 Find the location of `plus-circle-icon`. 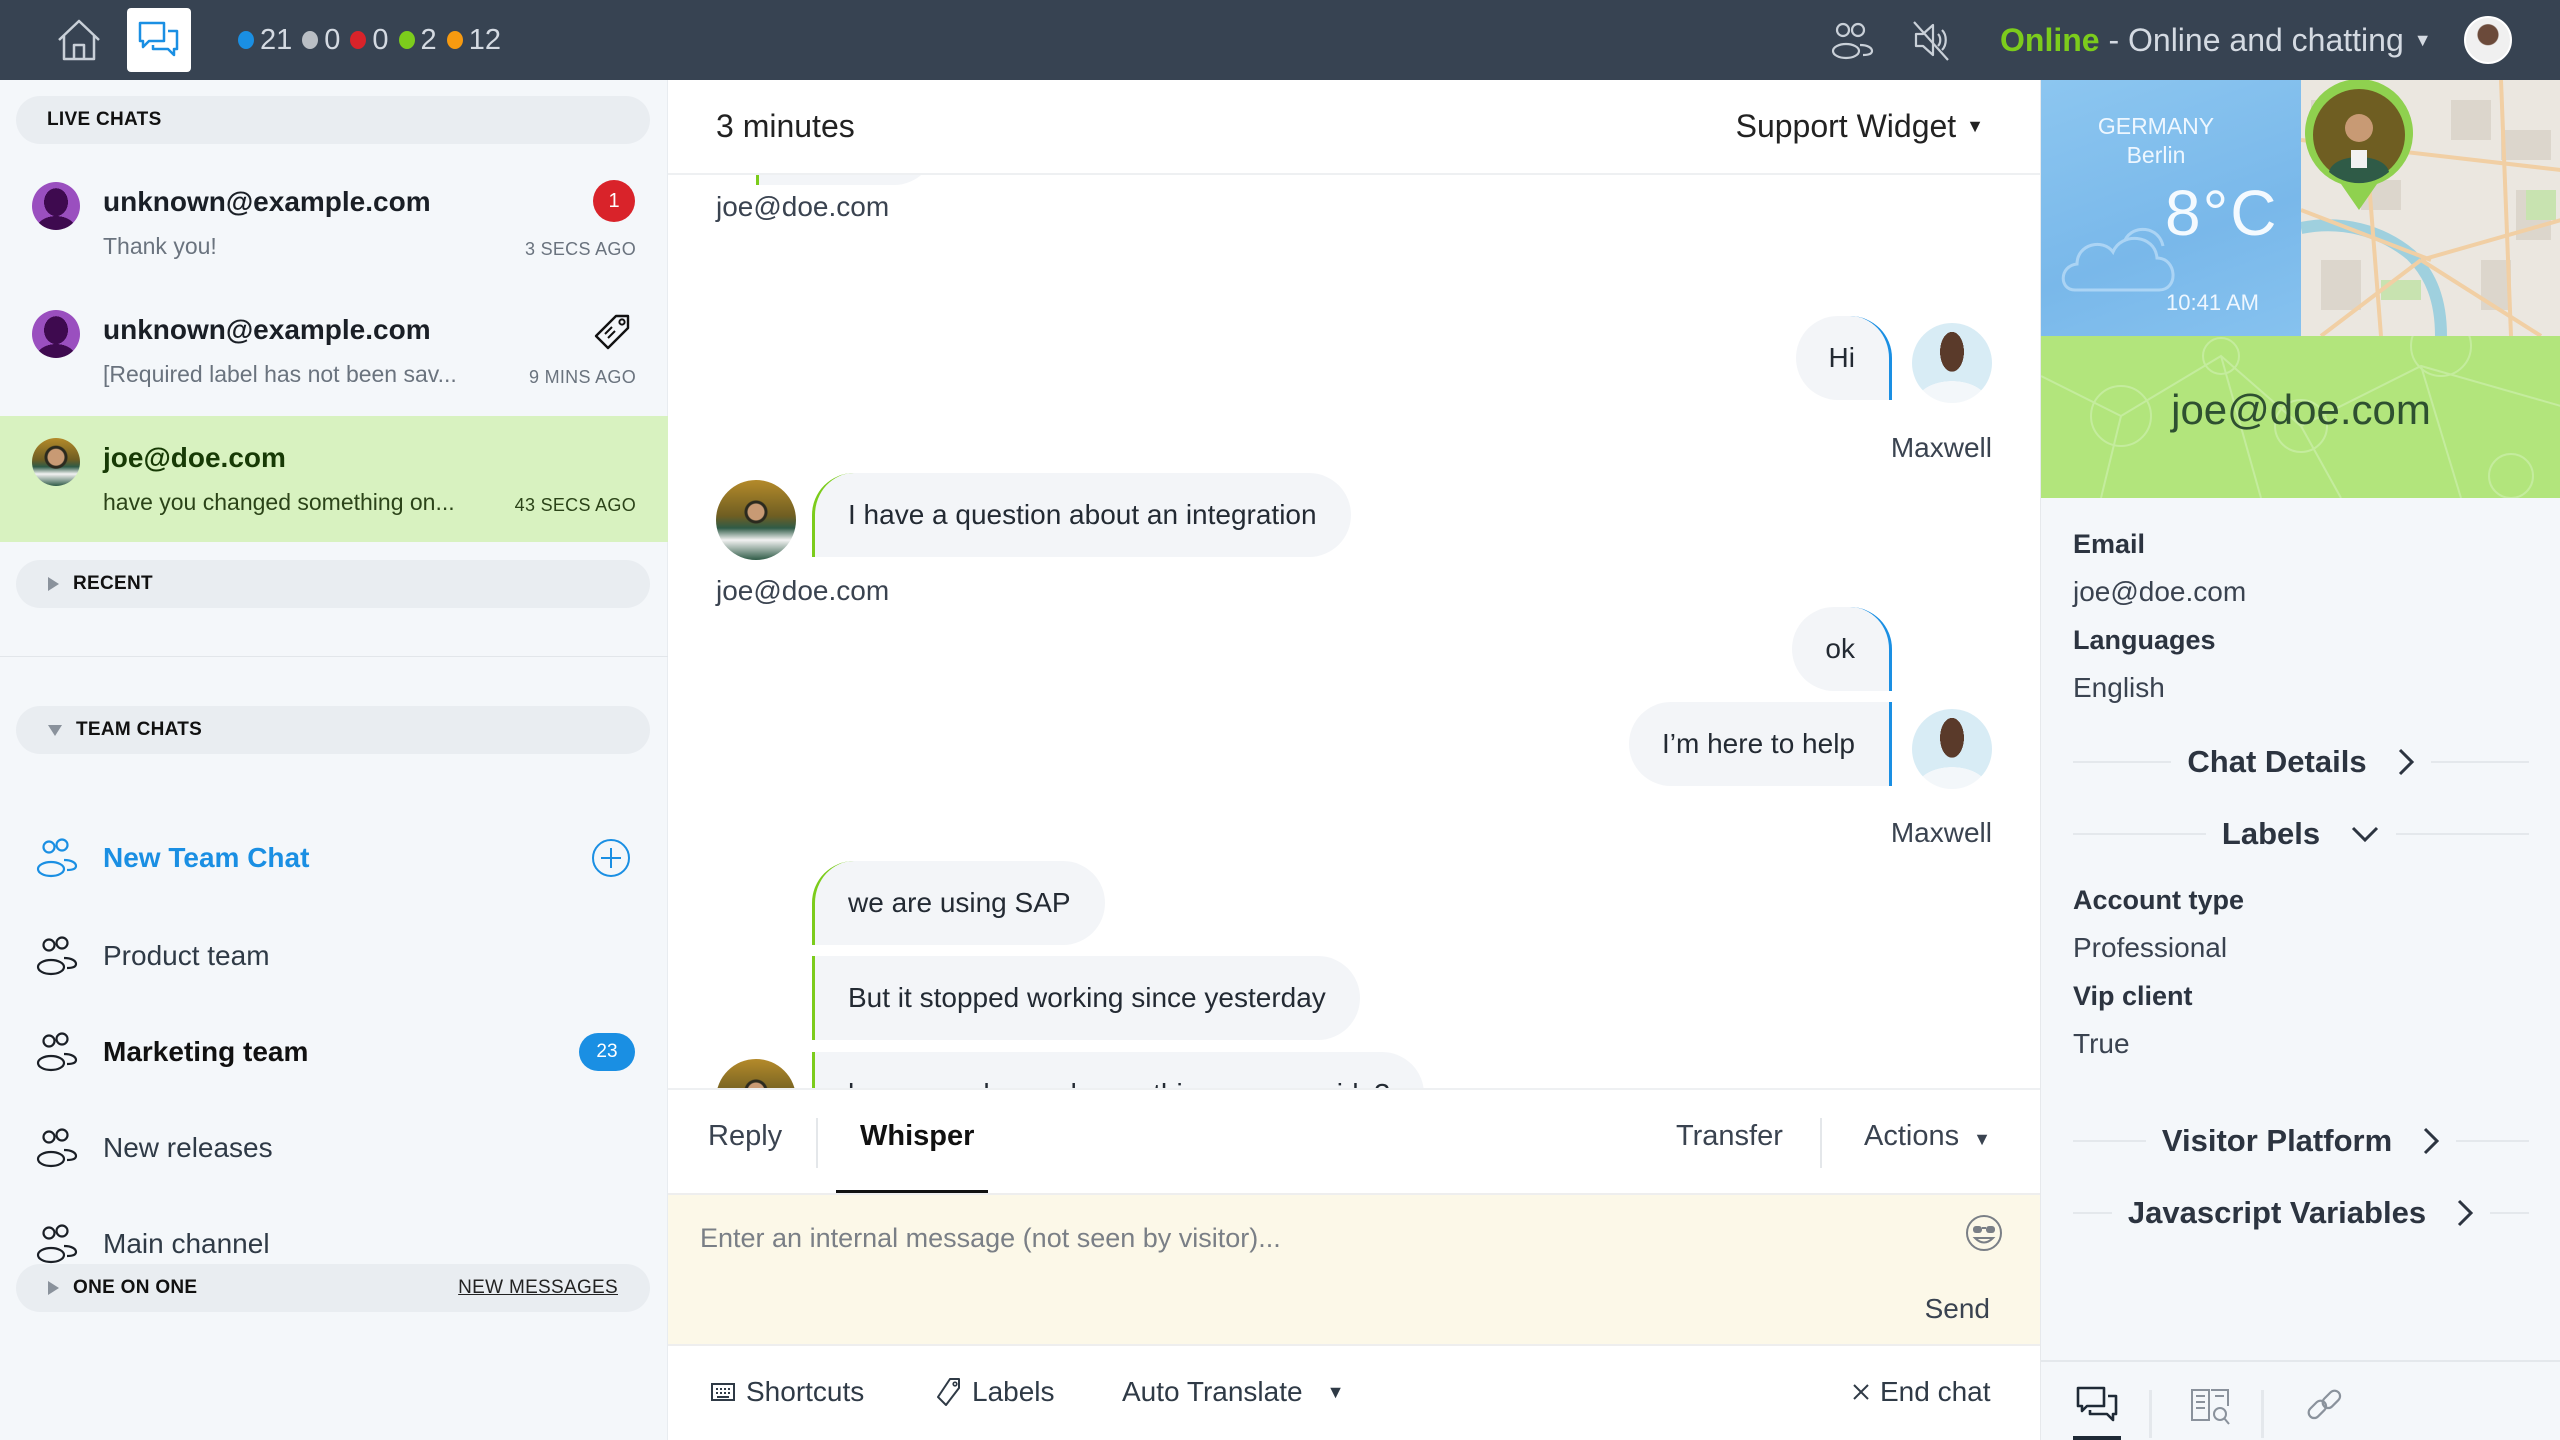

plus-circle-icon is located at coordinates (611, 858).